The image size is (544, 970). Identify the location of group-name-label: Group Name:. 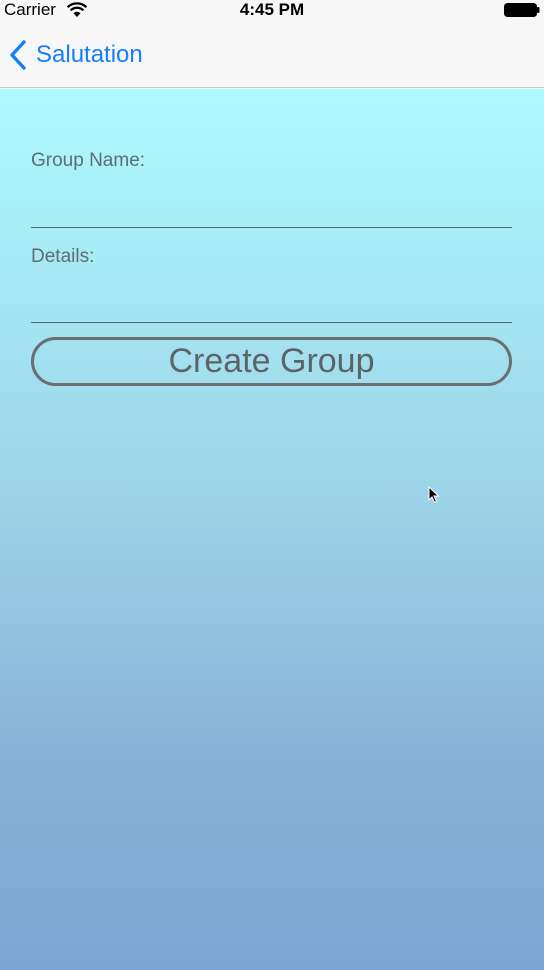
(88, 160).